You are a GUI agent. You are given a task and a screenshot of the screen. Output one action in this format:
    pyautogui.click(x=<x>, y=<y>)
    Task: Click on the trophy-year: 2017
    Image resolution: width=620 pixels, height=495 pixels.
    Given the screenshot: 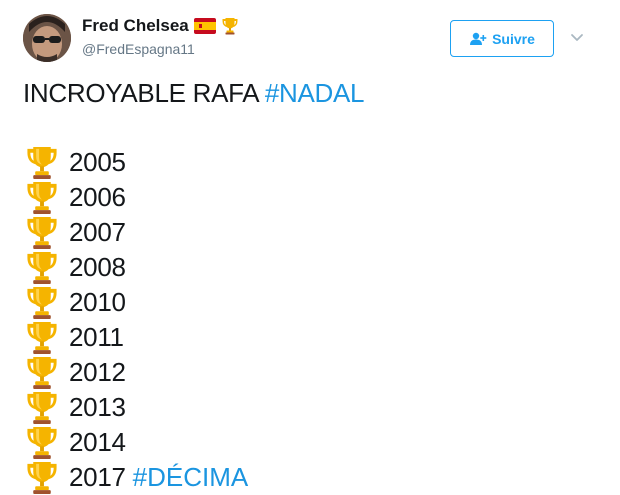 What is the action you would take?
    pyautogui.click(x=97, y=477)
    